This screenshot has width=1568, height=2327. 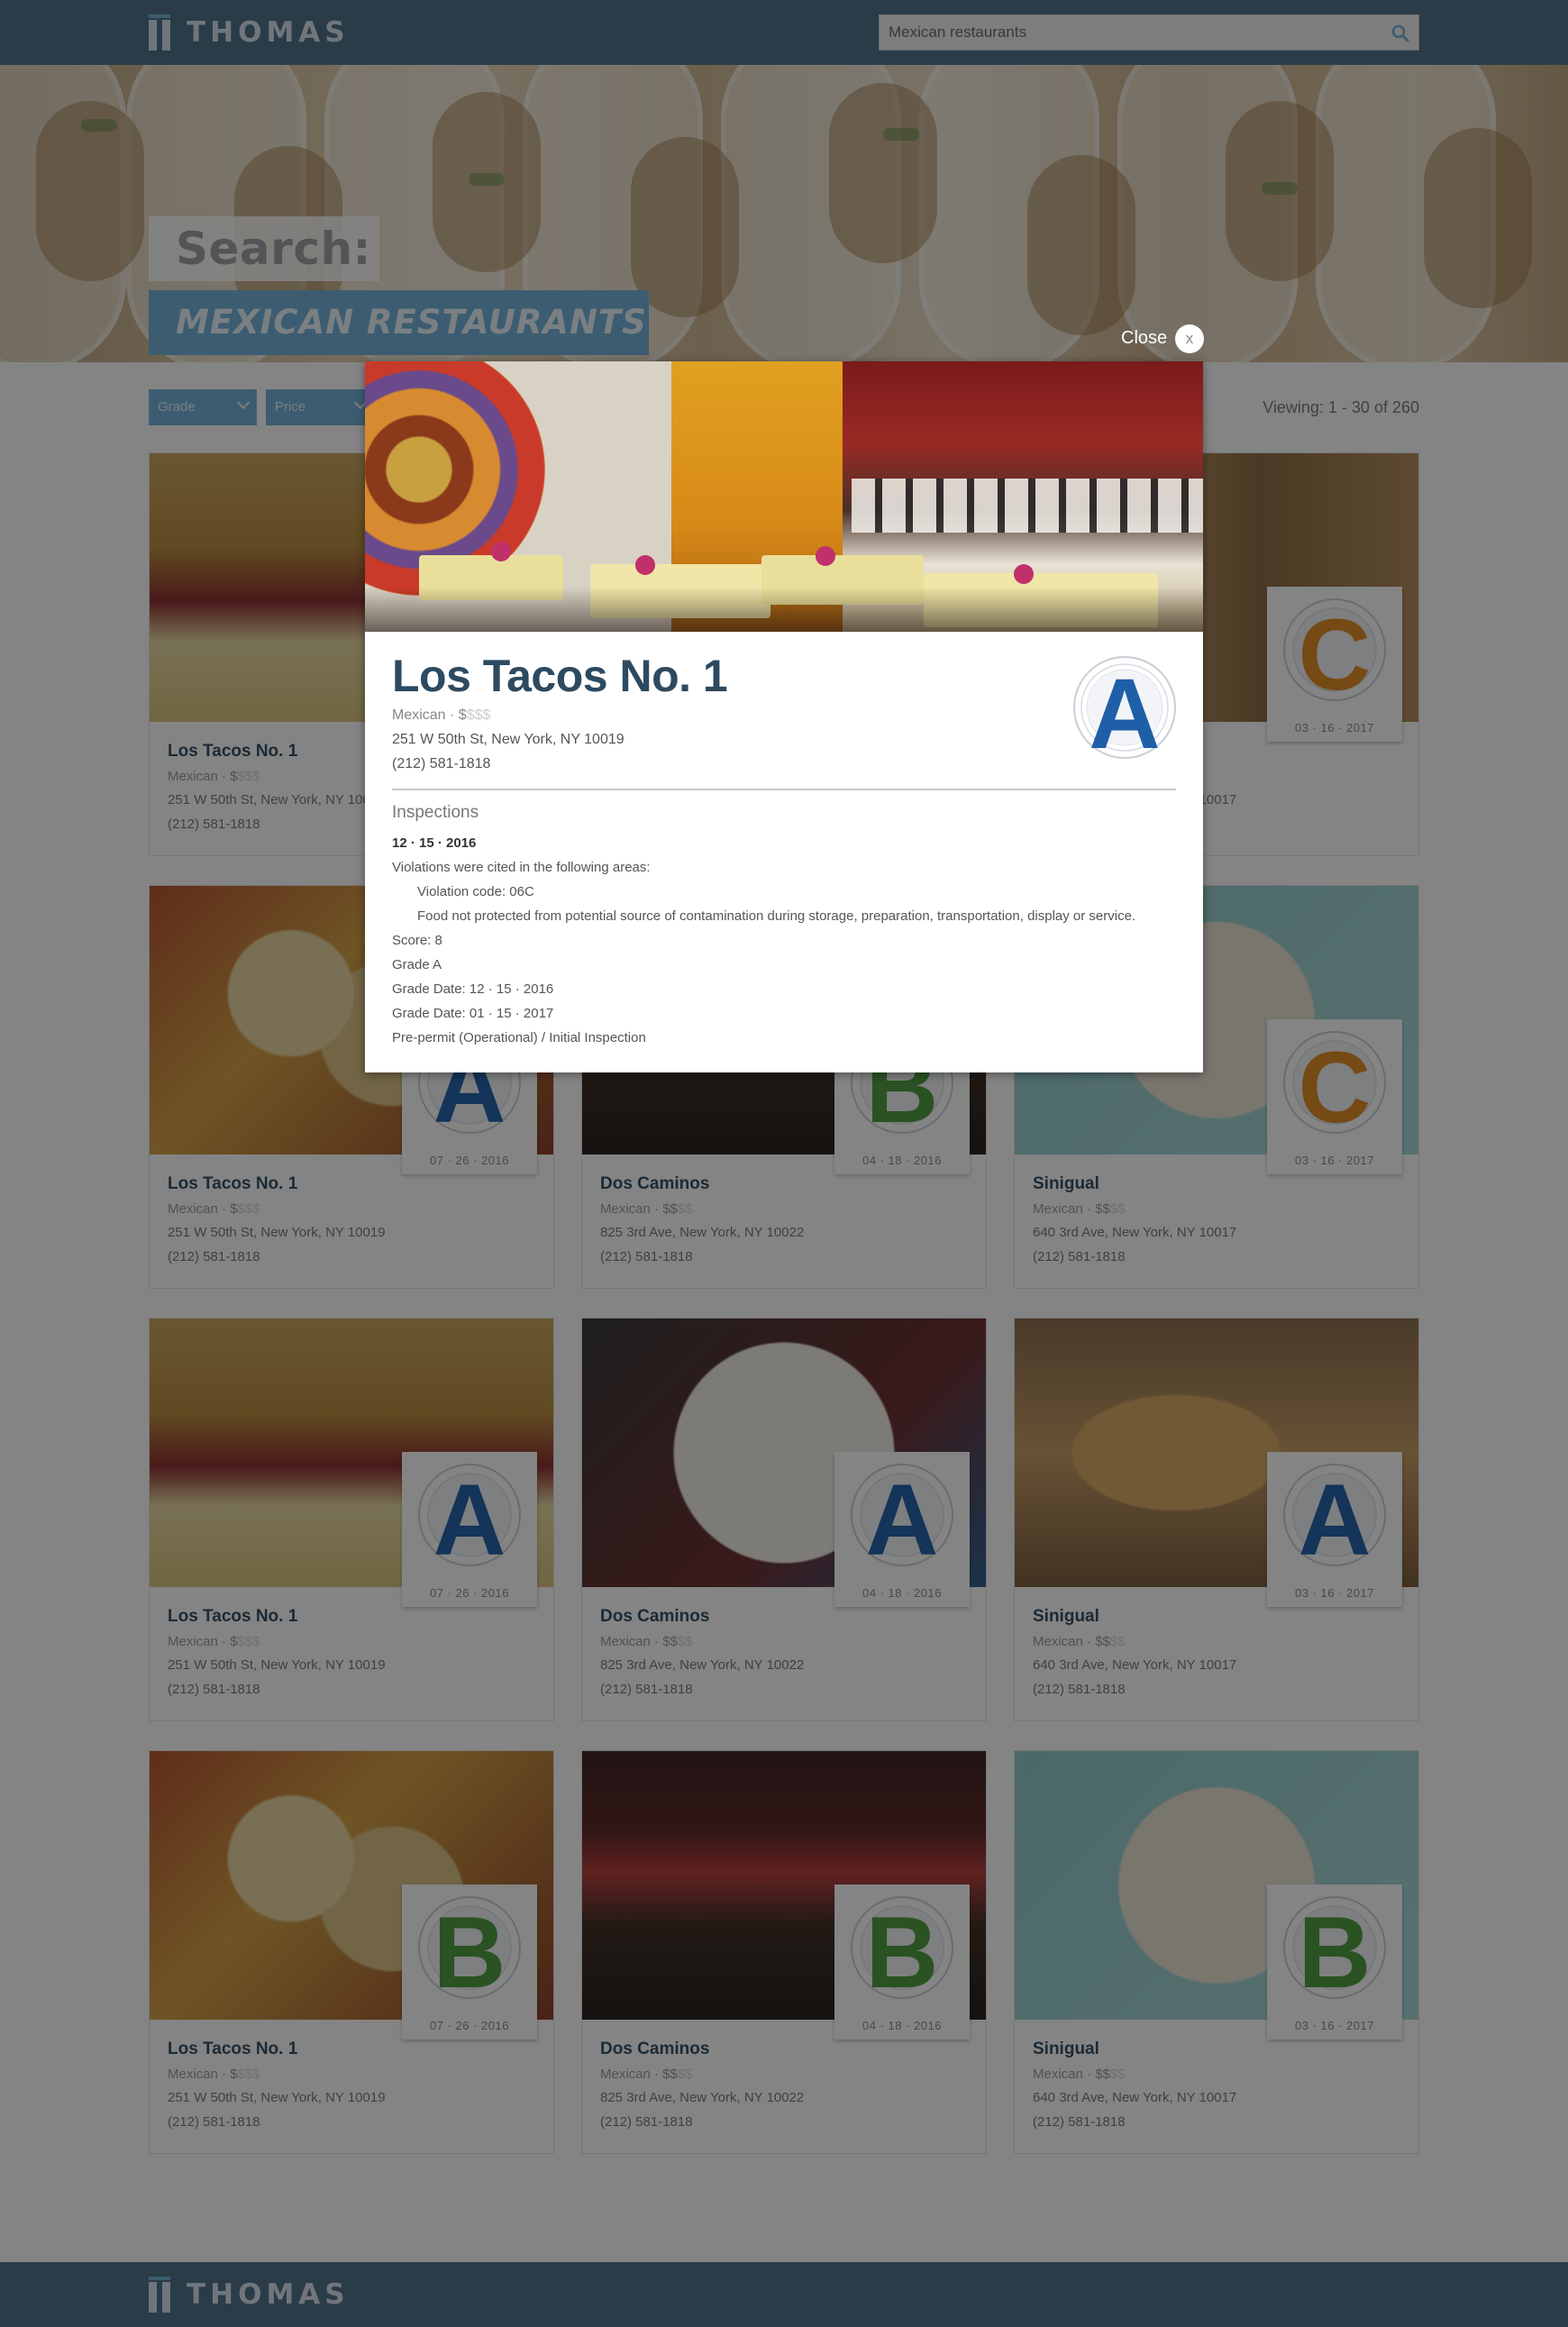 I want to click on violation-code: Violation code: 06C, so click(x=475, y=891).